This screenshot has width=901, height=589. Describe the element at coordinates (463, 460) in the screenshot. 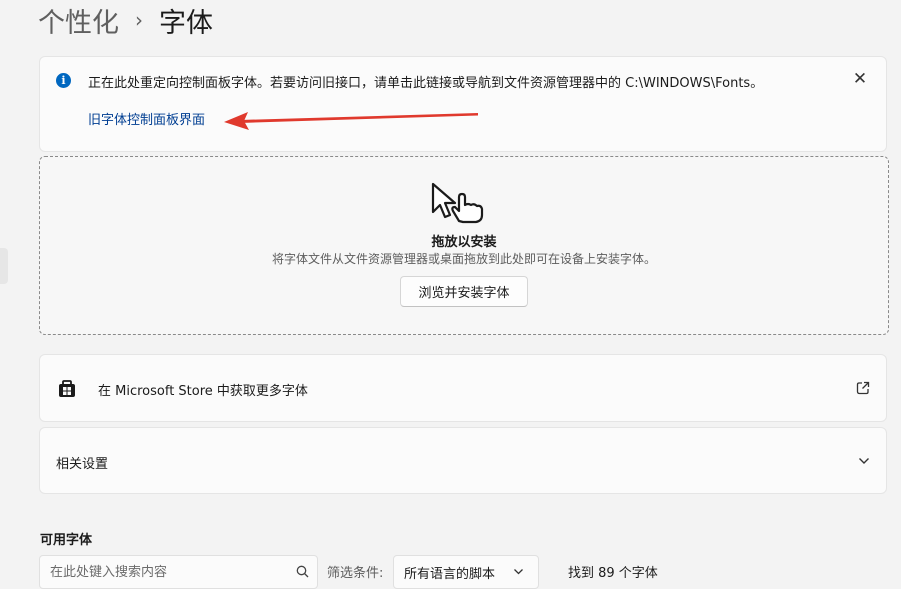

I see `related-settings-expander: 相关设置` at that location.